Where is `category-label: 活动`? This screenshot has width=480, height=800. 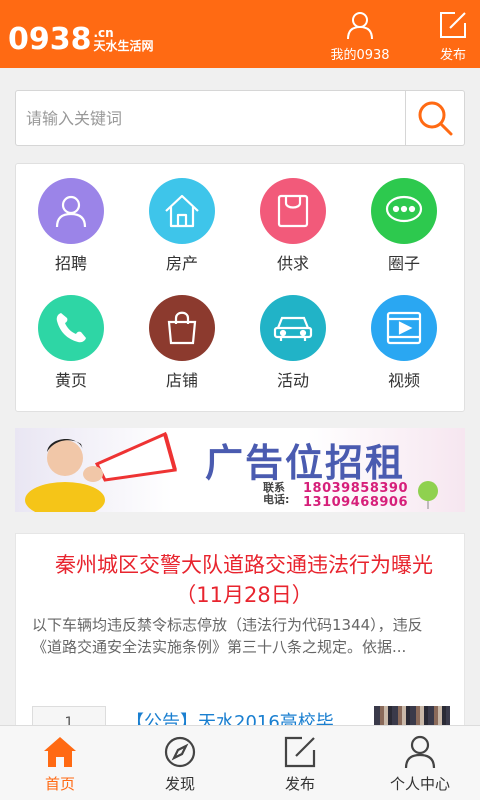
category-label: 活动 is located at coordinates (292, 380).